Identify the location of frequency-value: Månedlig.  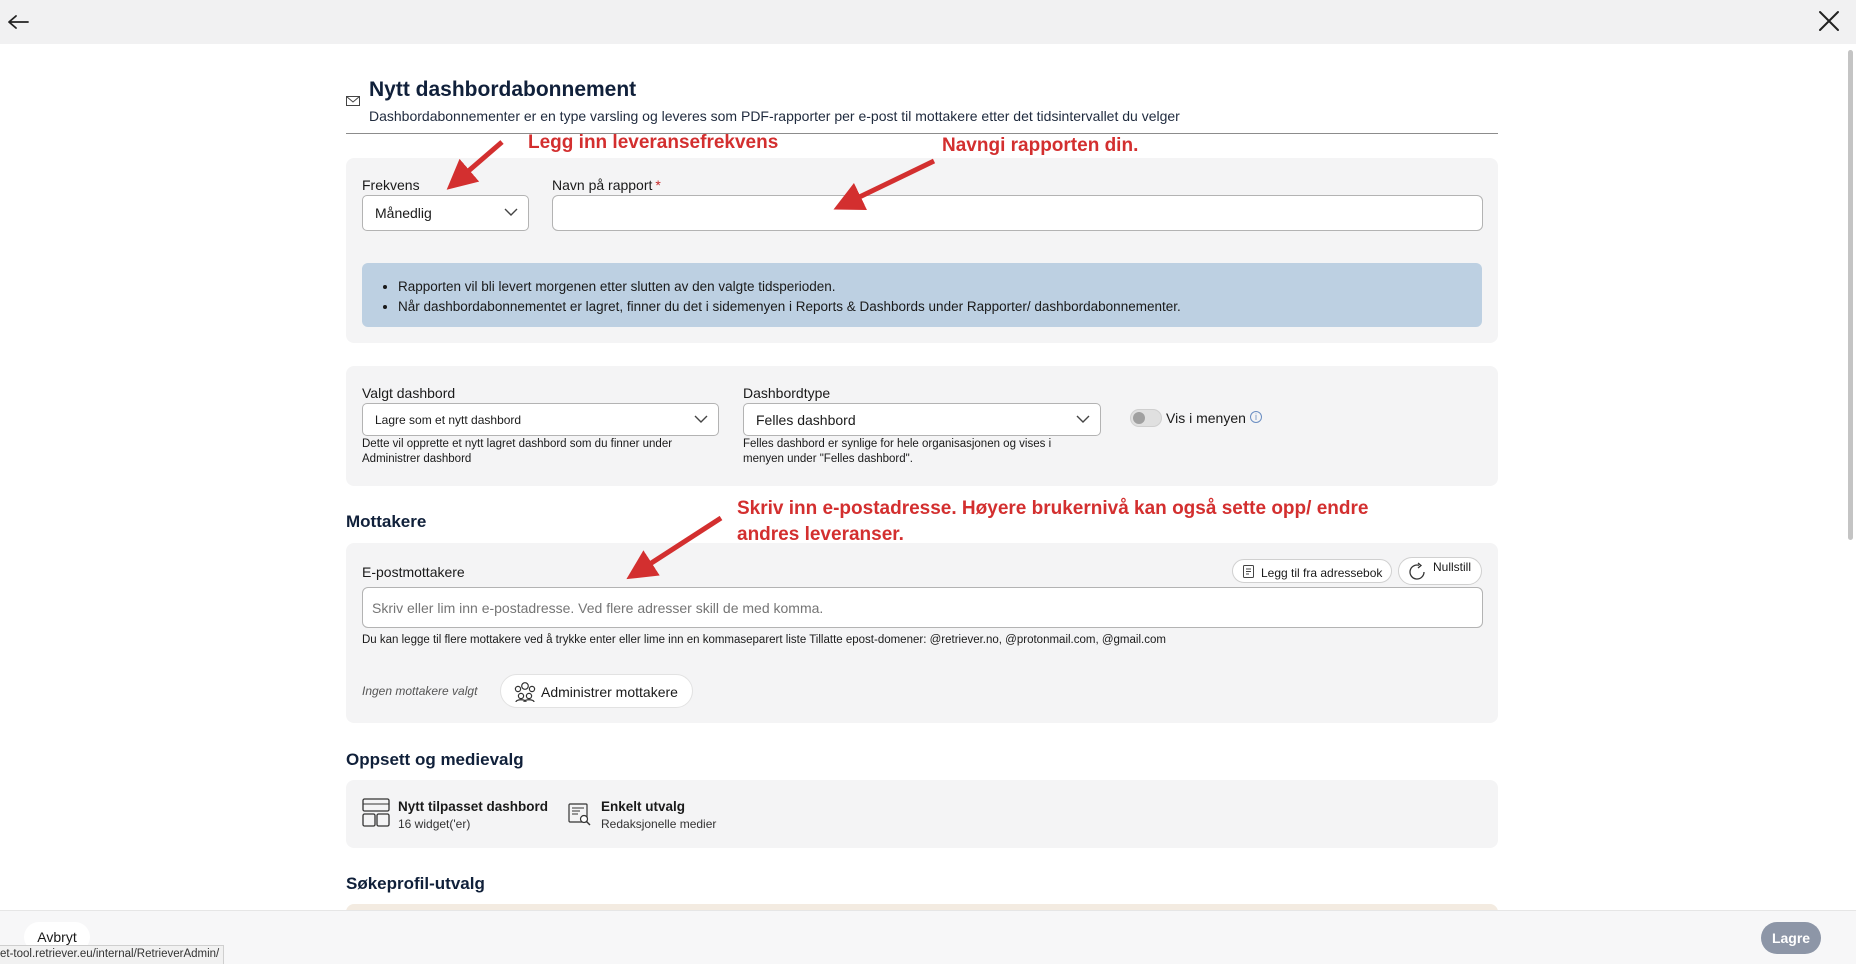
(403, 213).